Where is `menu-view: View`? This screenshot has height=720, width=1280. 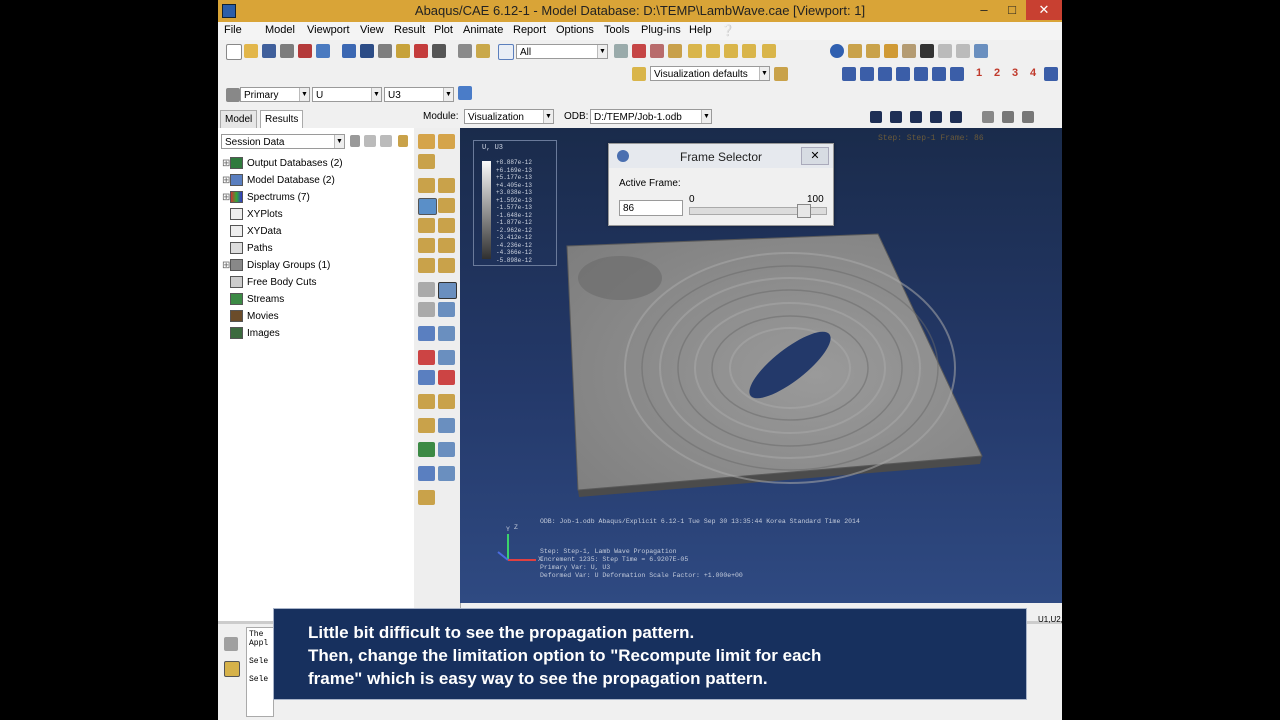
menu-view: View is located at coordinates (372, 30).